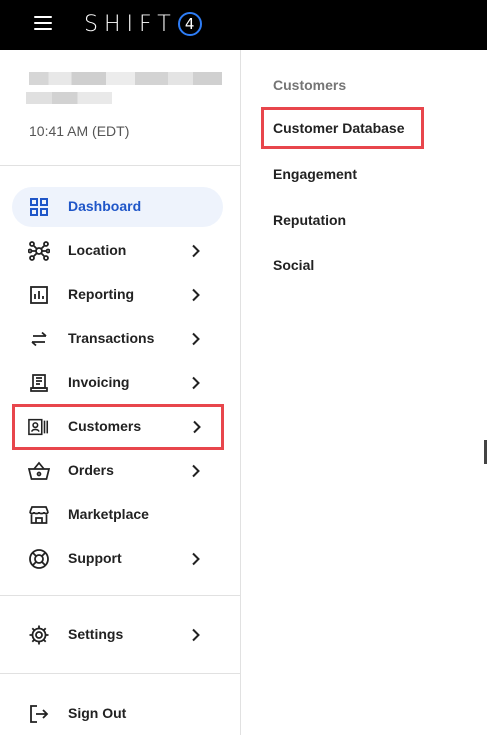 The width and height of the screenshot is (487, 735). I want to click on bar-chart-icon, so click(39, 295).